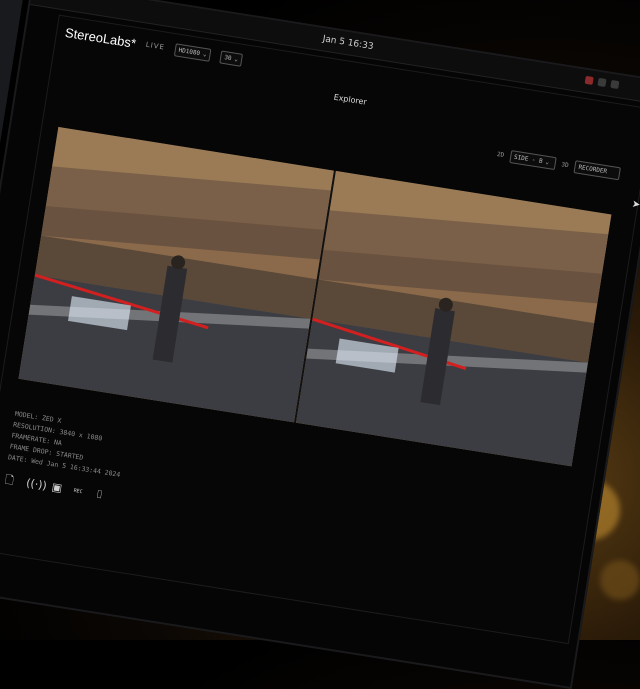 The image size is (640, 689). I want to click on clock: Jan 5 16:33, so click(348, 43).